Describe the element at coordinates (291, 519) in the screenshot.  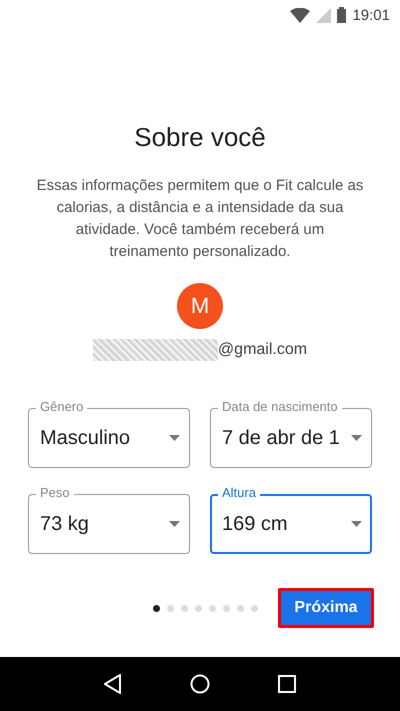
I see `dropdown-field: Altura 169 cm` at that location.